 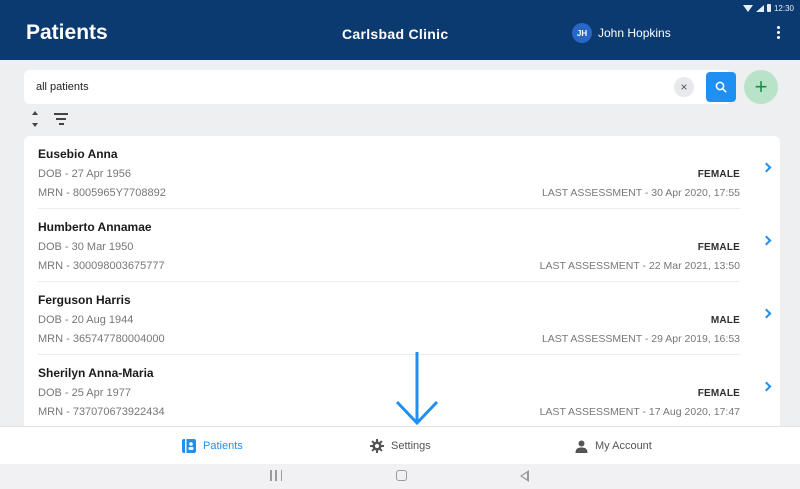 What do you see at coordinates (84, 300) in the screenshot?
I see `patient-name: Ferguson Harris` at bounding box center [84, 300].